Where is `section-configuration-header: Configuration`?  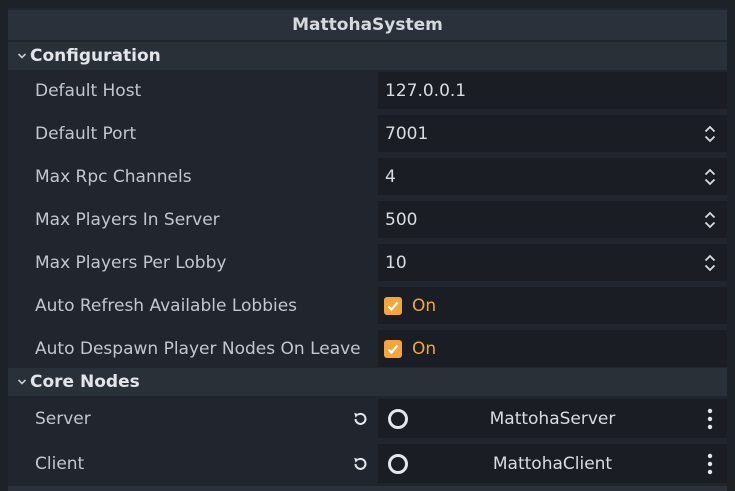 section-configuration-header: Configuration is located at coordinates (367, 56).